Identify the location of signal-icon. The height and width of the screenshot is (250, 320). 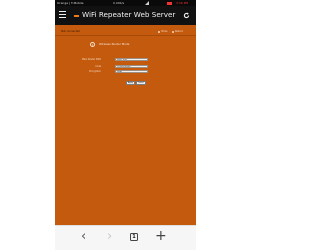
(147, 3).